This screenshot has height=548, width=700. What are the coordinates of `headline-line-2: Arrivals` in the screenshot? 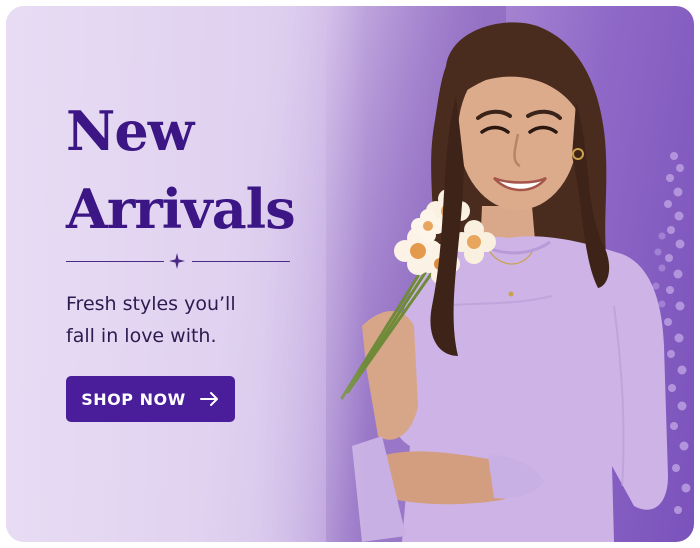 It's located at (181, 209).